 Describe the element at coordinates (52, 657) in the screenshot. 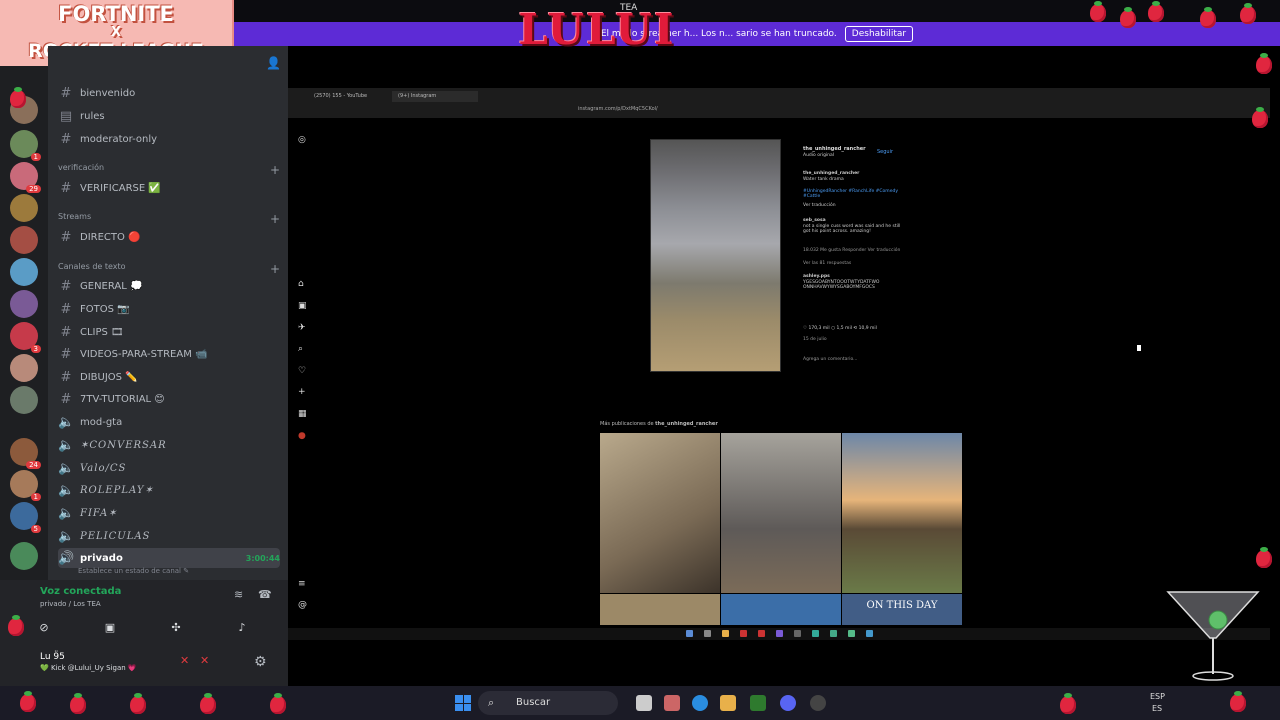

I see `username: Lu 9̈5` at that location.